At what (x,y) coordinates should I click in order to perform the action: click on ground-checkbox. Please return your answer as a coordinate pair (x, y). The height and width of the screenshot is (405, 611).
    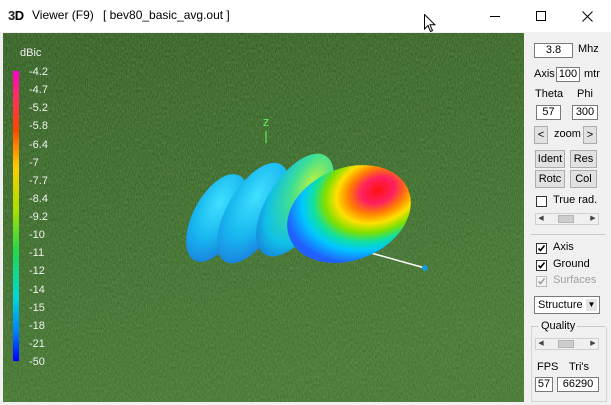
    Looking at the image, I should click on (541, 265).